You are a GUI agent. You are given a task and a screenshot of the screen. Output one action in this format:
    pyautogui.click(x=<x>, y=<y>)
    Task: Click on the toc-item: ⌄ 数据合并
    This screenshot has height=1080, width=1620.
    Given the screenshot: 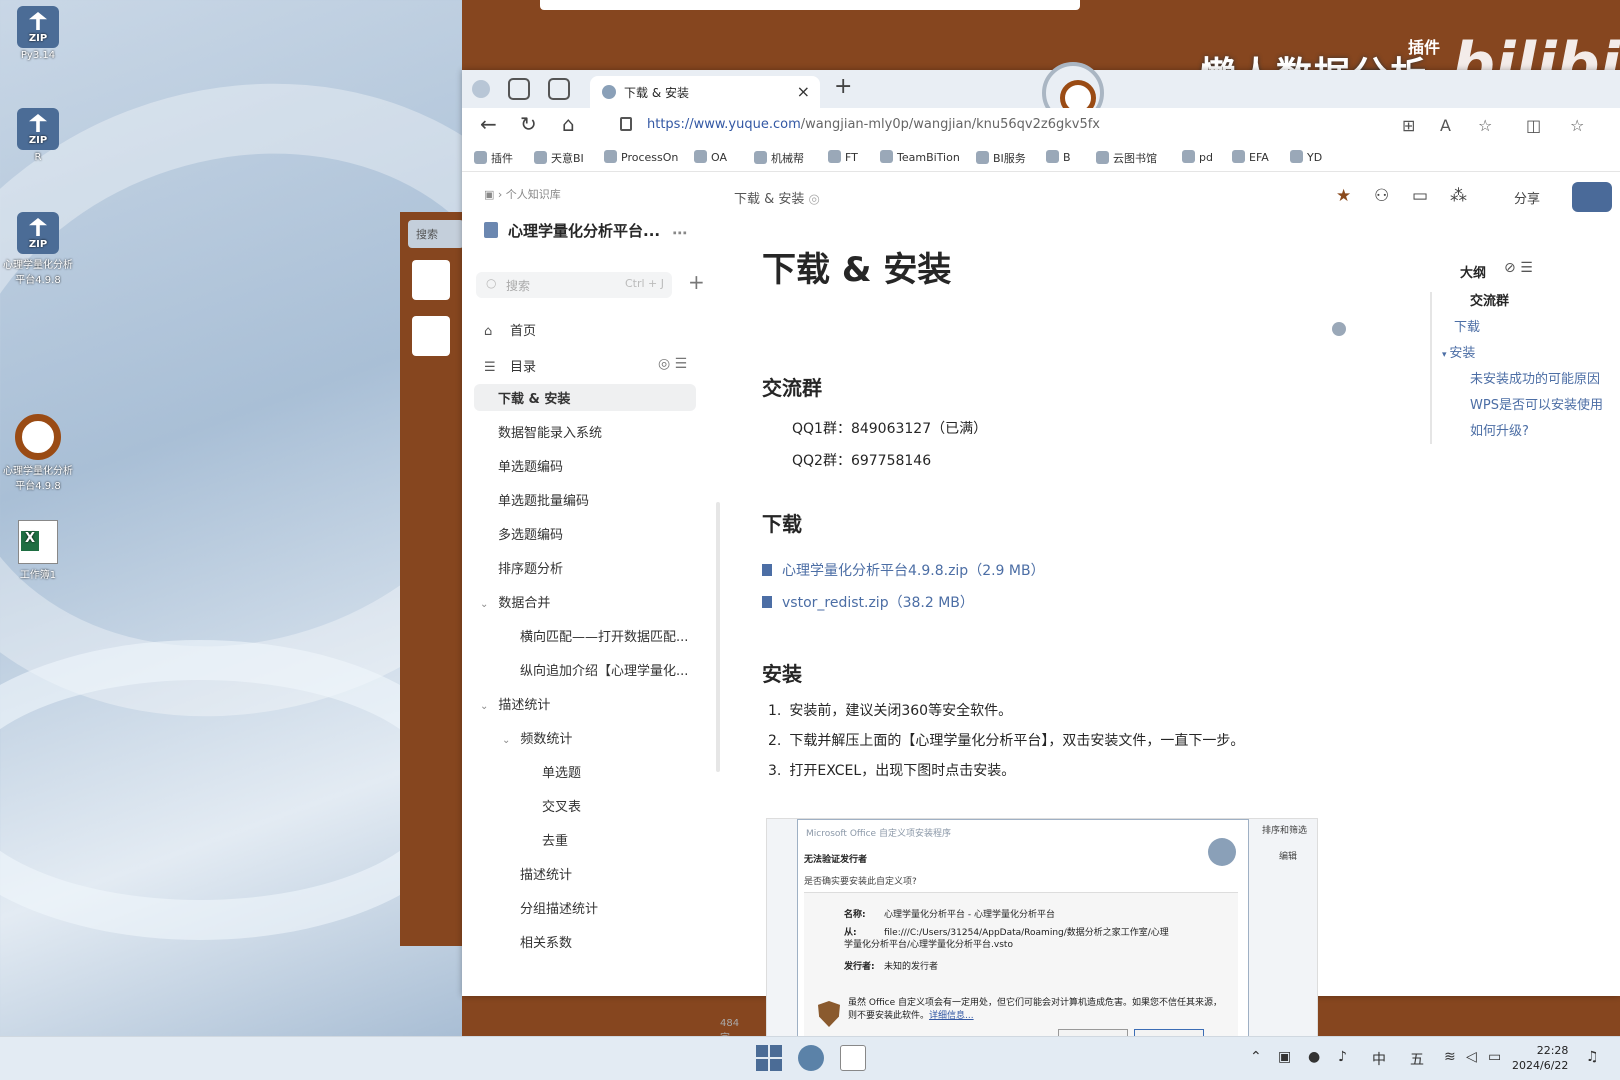 What is the action you would take?
    pyautogui.click(x=515, y=601)
    